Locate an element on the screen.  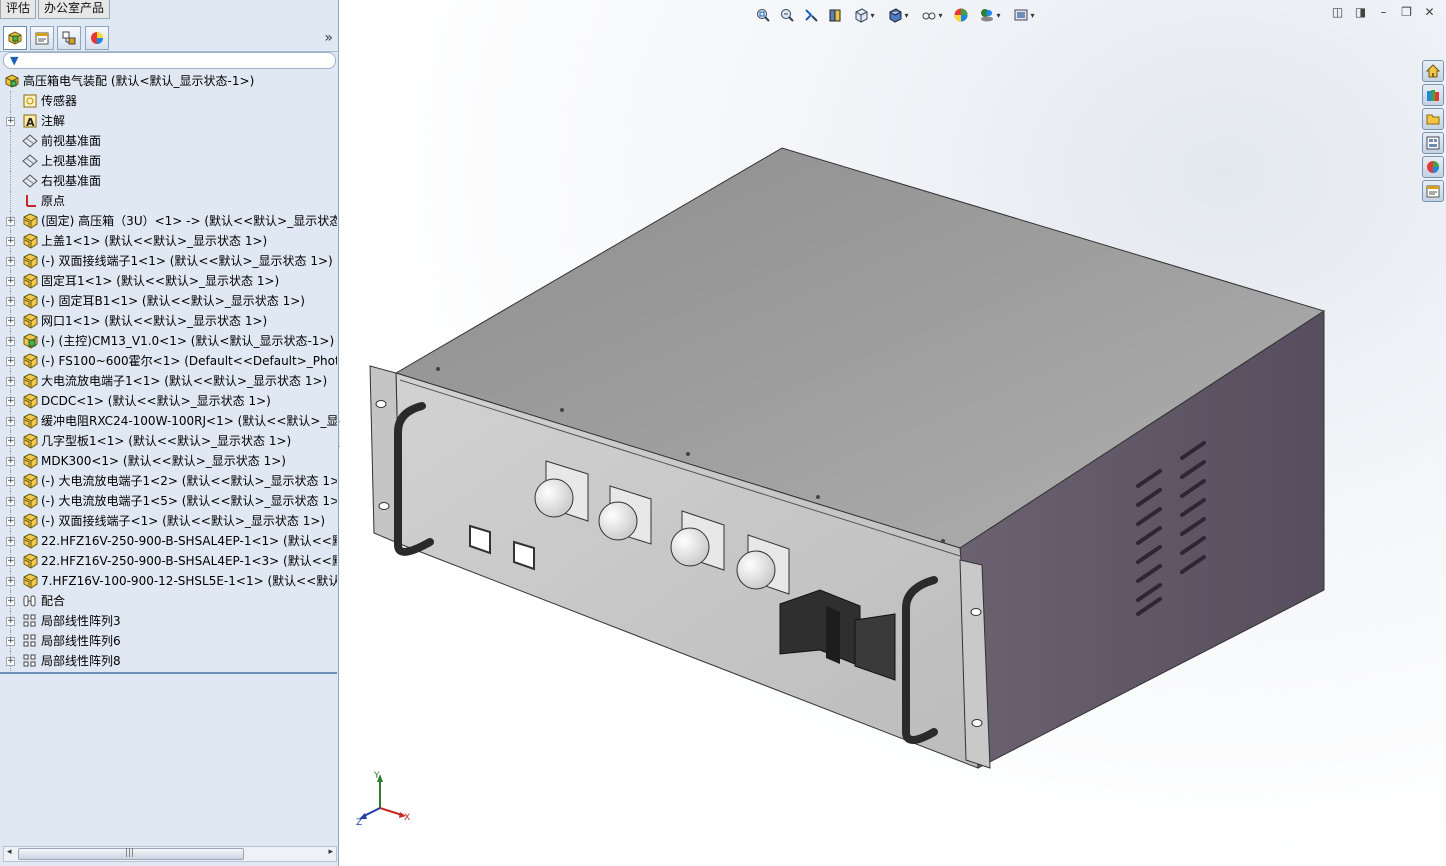
tab-office-products: 办公室产品 is located at coordinates (74, 9).